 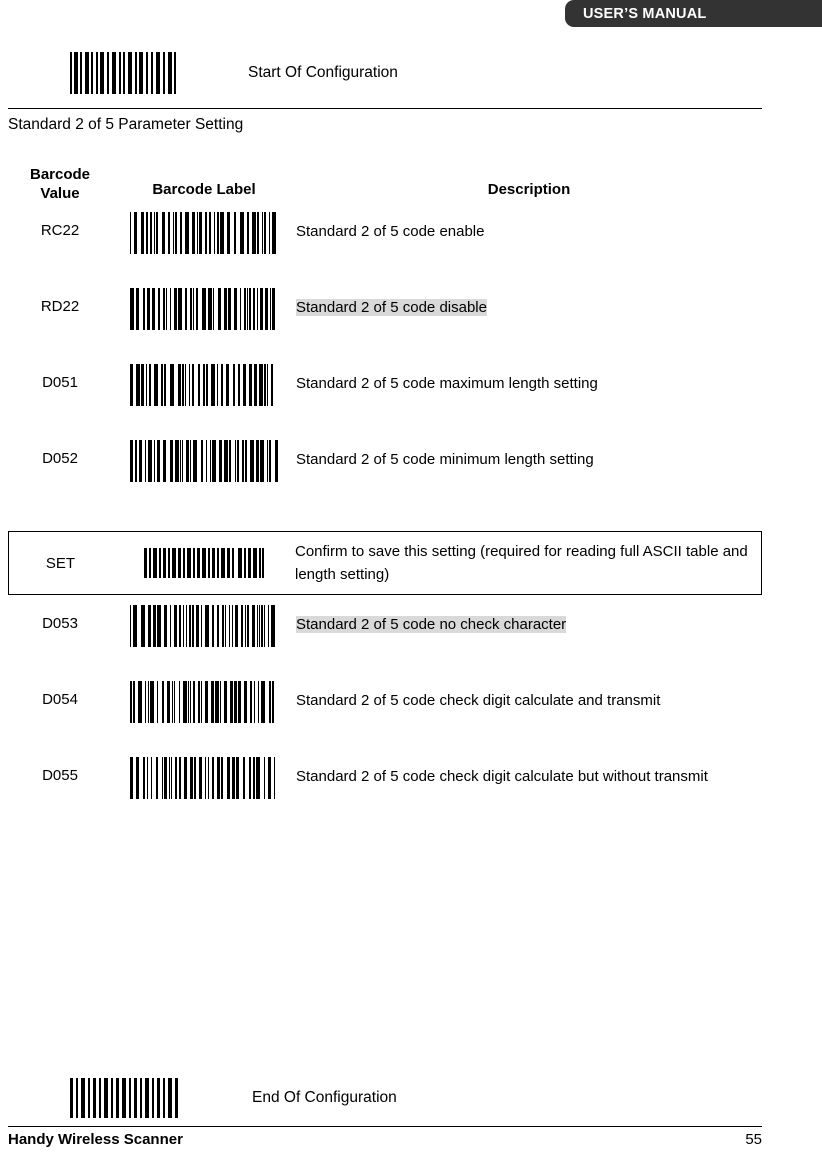 I want to click on row-description-highlight: Standard 2 of 5 code no check character, so click(x=431, y=624).